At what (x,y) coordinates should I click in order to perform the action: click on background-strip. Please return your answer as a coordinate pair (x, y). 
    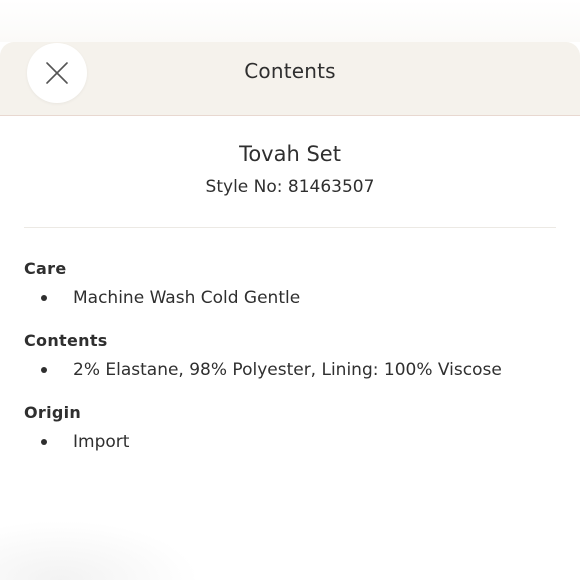
    Looking at the image, I should click on (290, 21).